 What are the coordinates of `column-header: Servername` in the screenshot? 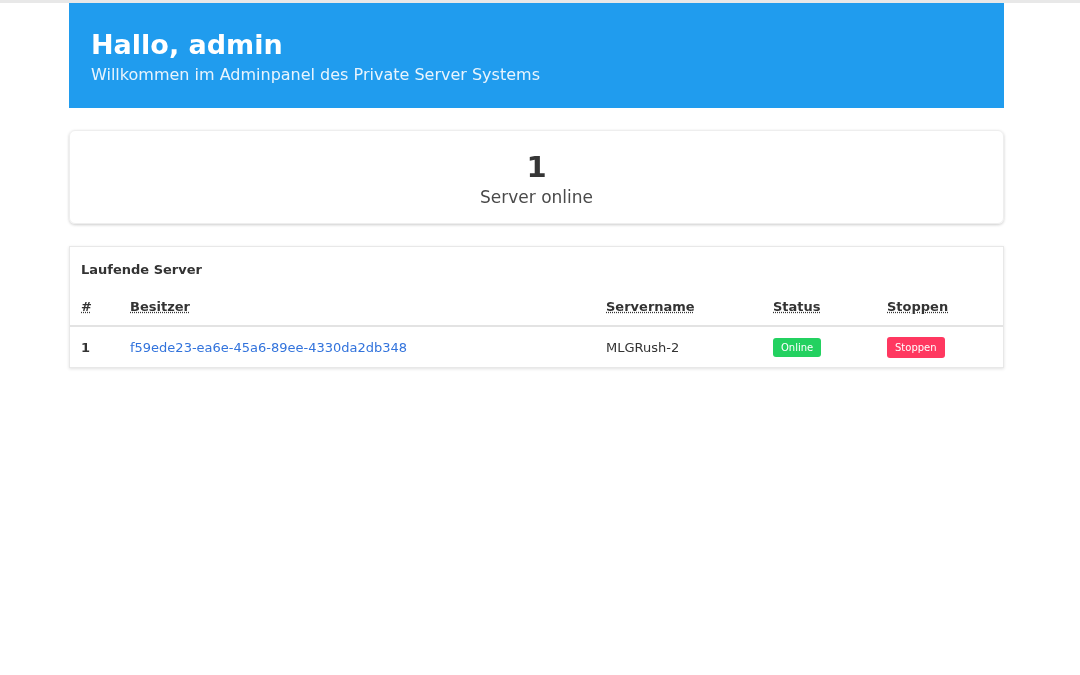 It's located at (650, 306).